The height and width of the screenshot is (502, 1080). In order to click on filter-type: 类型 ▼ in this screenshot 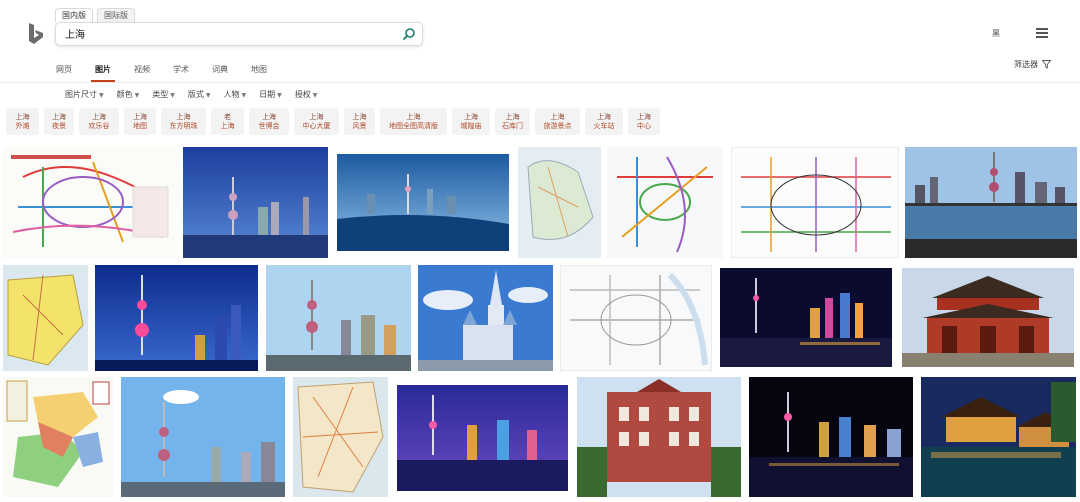, I will do `click(163, 94)`.